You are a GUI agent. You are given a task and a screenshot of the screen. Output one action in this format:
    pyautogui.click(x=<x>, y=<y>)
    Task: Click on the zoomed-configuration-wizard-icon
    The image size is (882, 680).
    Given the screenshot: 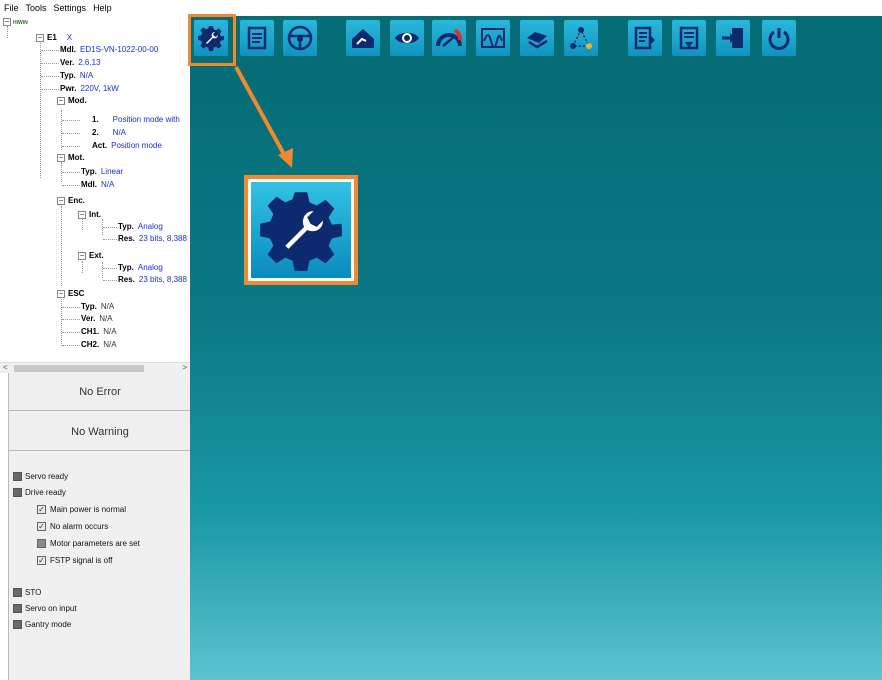 What is the action you would take?
    pyautogui.click(x=301, y=230)
    